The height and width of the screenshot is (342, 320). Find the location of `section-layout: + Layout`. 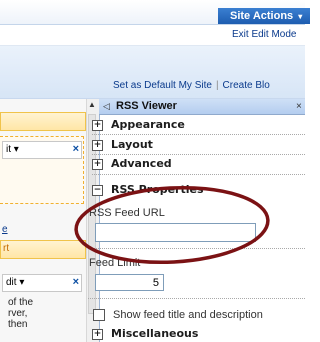

section-layout: + Layout is located at coordinates (122, 145).